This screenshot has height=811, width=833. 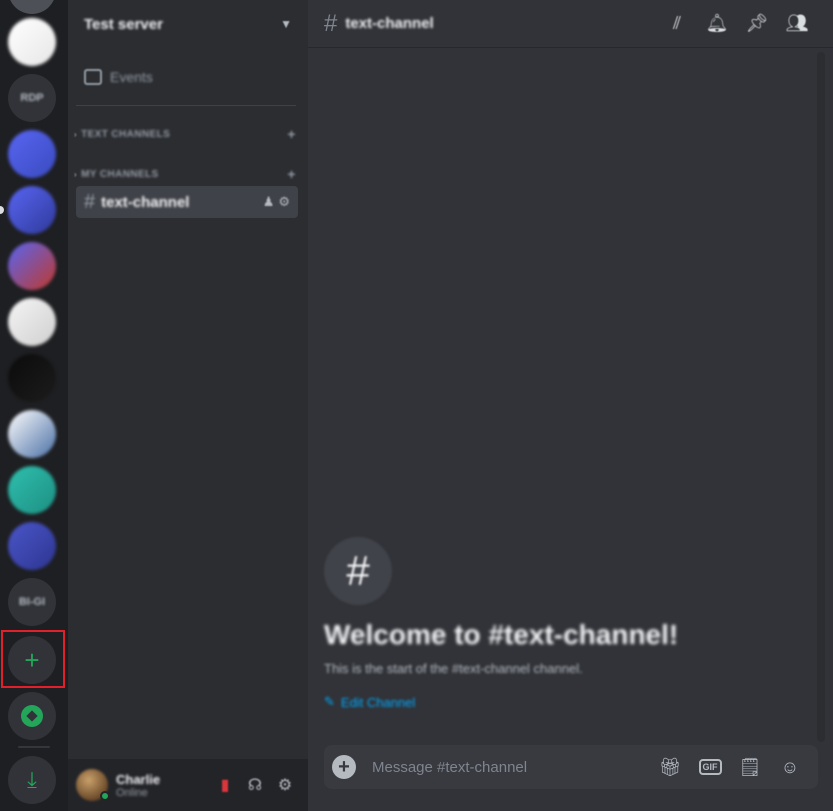 I want to click on user-name: Charlie, so click(x=138, y=779).